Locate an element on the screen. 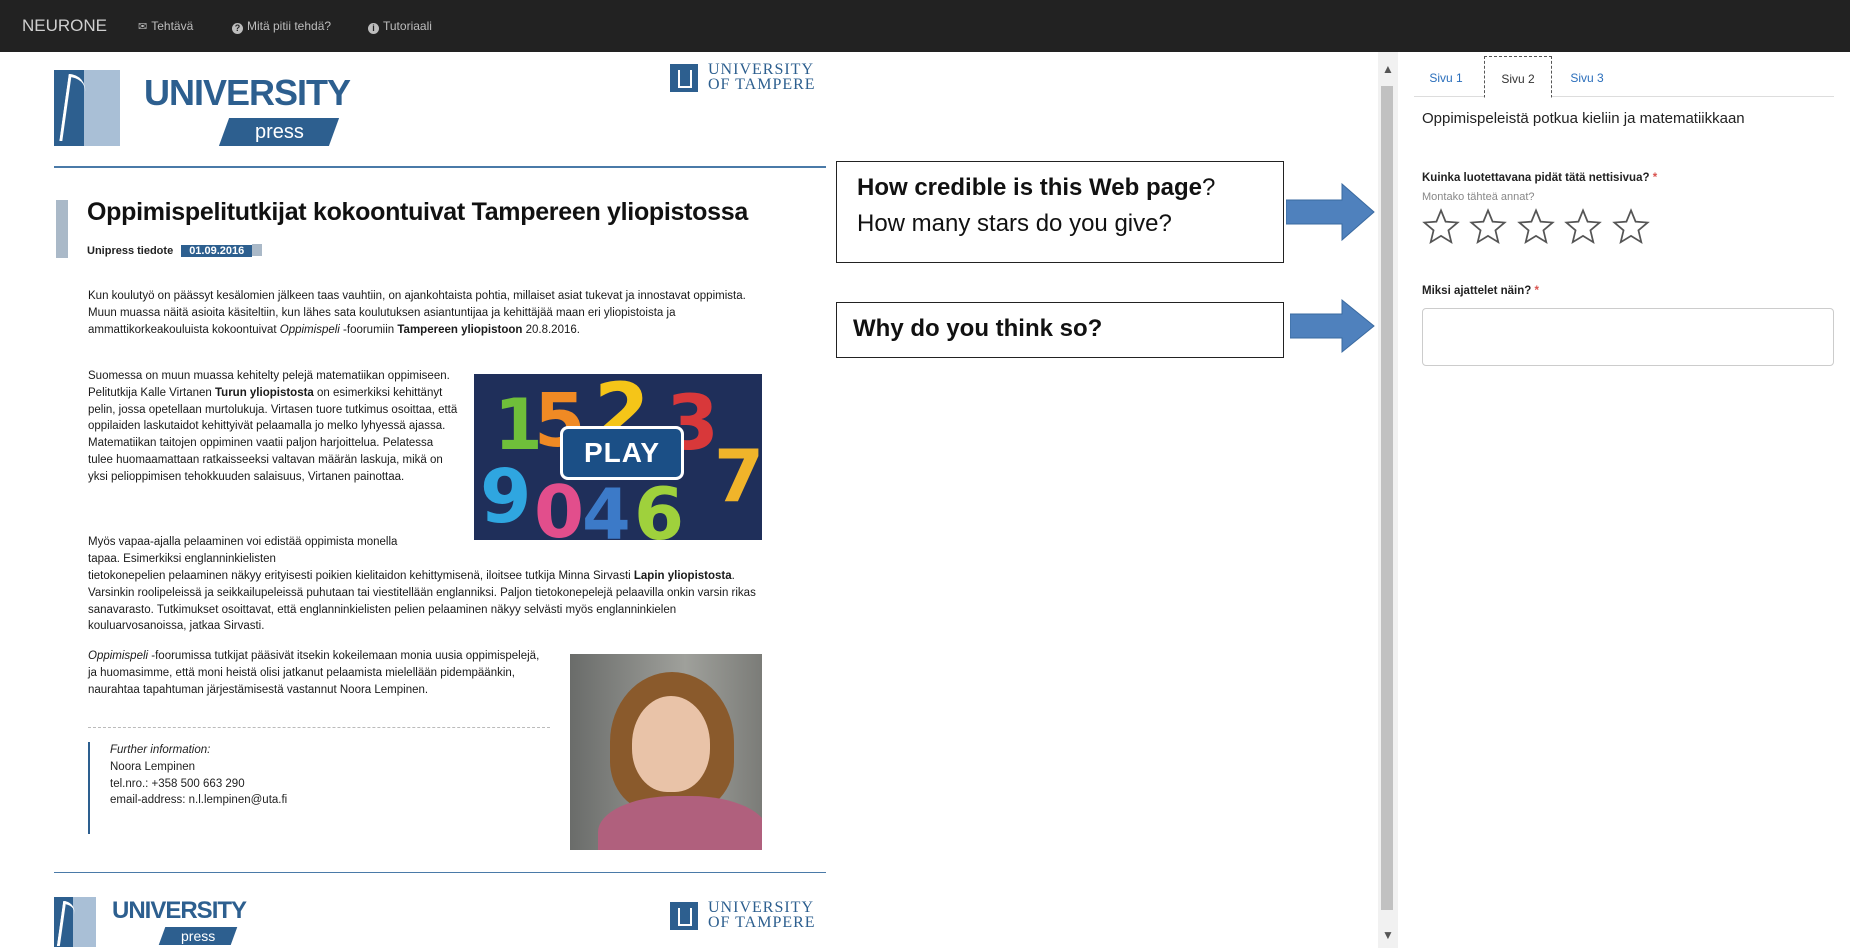 The image size is (1850, 948). portrait-photo is located at coordinates (666, 752).